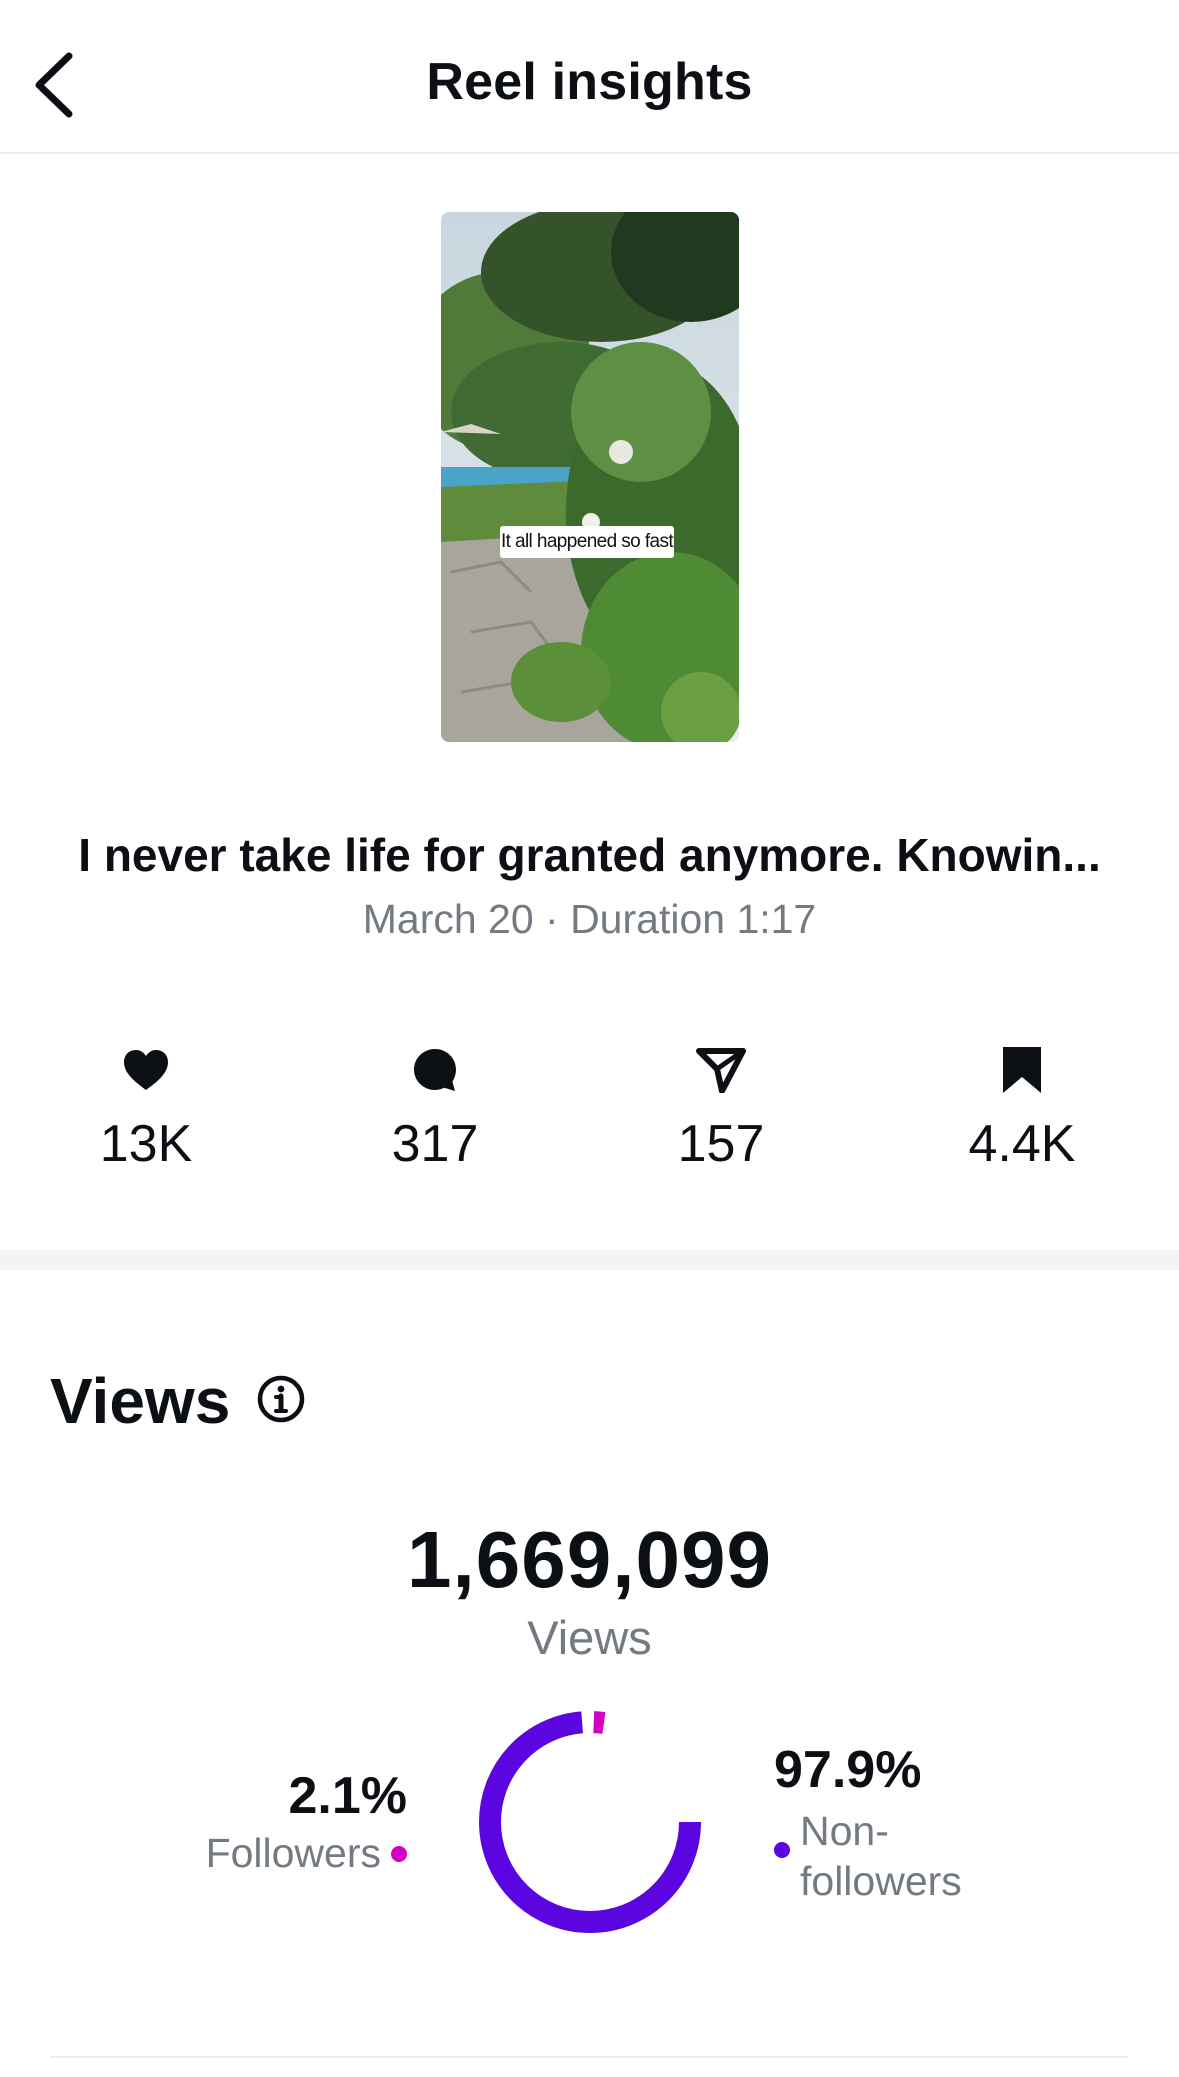 Image resolution: width=1179 pixels, height=2077 pixels. I want to click on views-total-label: Views, so click(589, 1637).